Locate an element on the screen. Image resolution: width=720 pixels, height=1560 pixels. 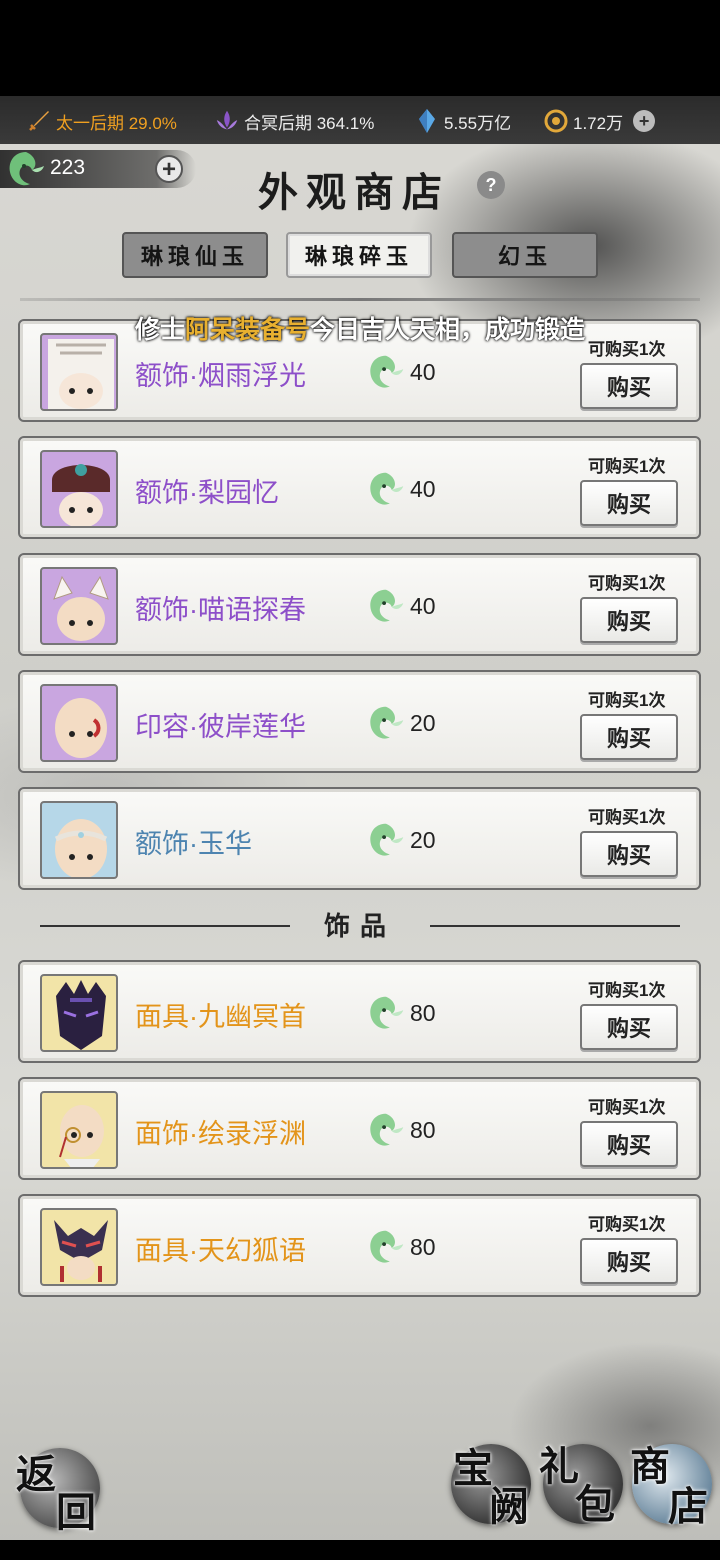
announcement-ticker: 修士阿呆装备号今日吉人天相，成功锻造 is located at coordinates (360, 328).